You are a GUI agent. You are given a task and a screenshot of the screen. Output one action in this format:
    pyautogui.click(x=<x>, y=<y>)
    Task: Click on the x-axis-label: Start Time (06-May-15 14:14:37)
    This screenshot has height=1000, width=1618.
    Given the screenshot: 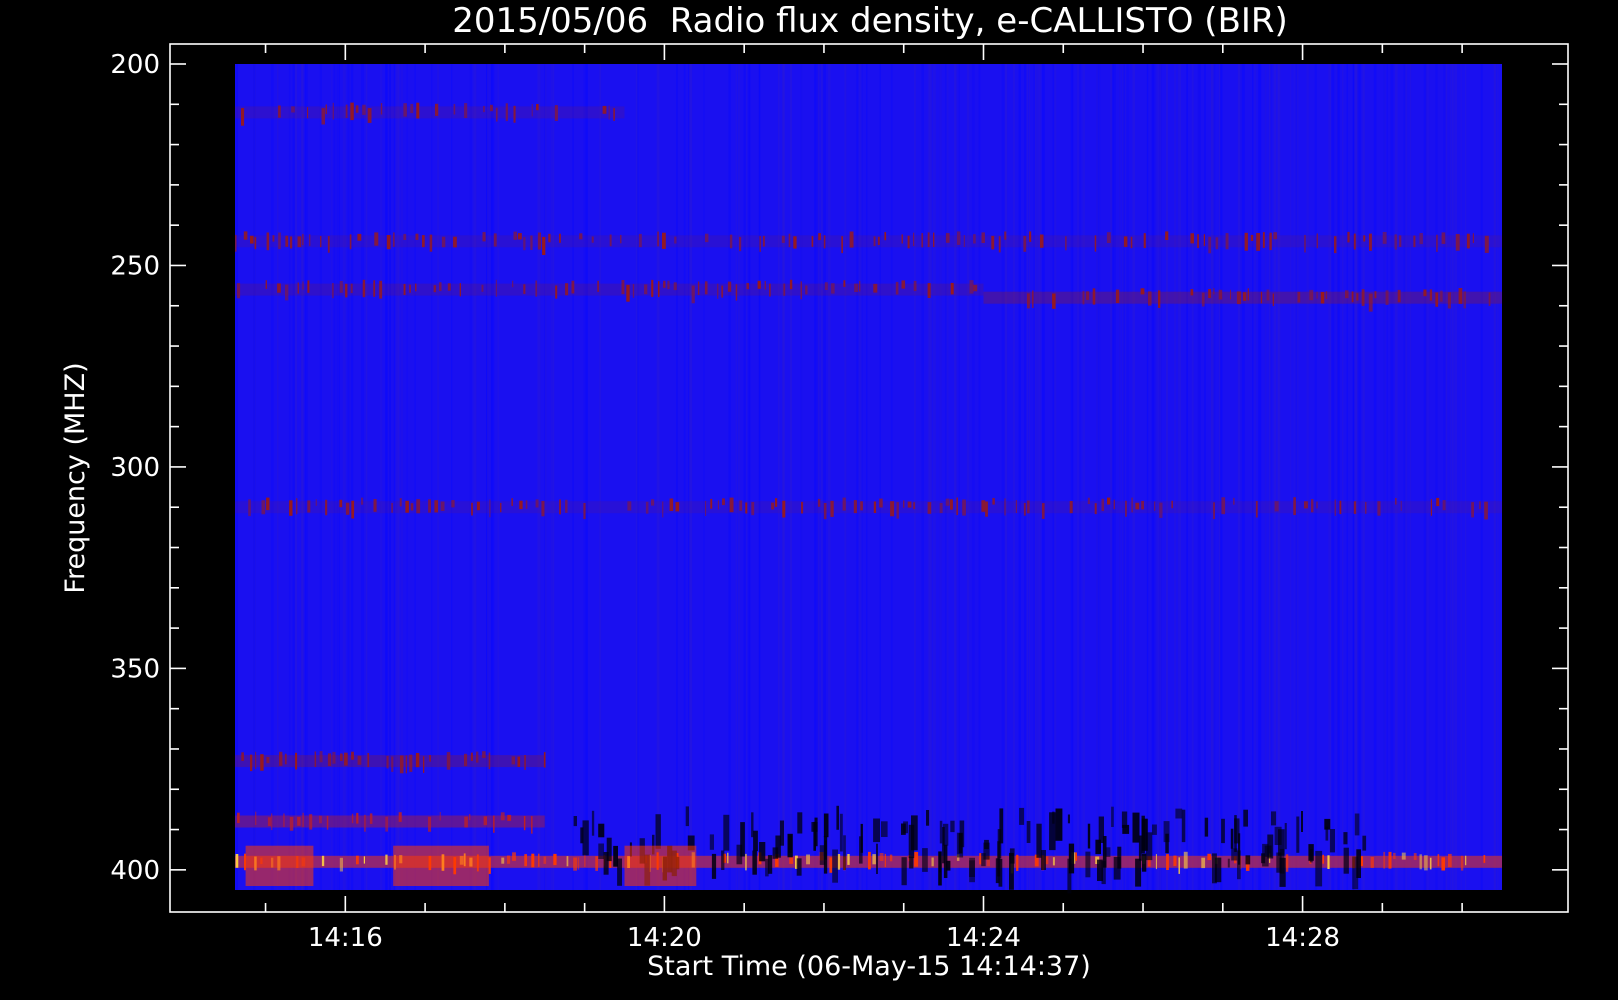 What is the action you would take?
    pyautogui.click(x=869, y=966)
    